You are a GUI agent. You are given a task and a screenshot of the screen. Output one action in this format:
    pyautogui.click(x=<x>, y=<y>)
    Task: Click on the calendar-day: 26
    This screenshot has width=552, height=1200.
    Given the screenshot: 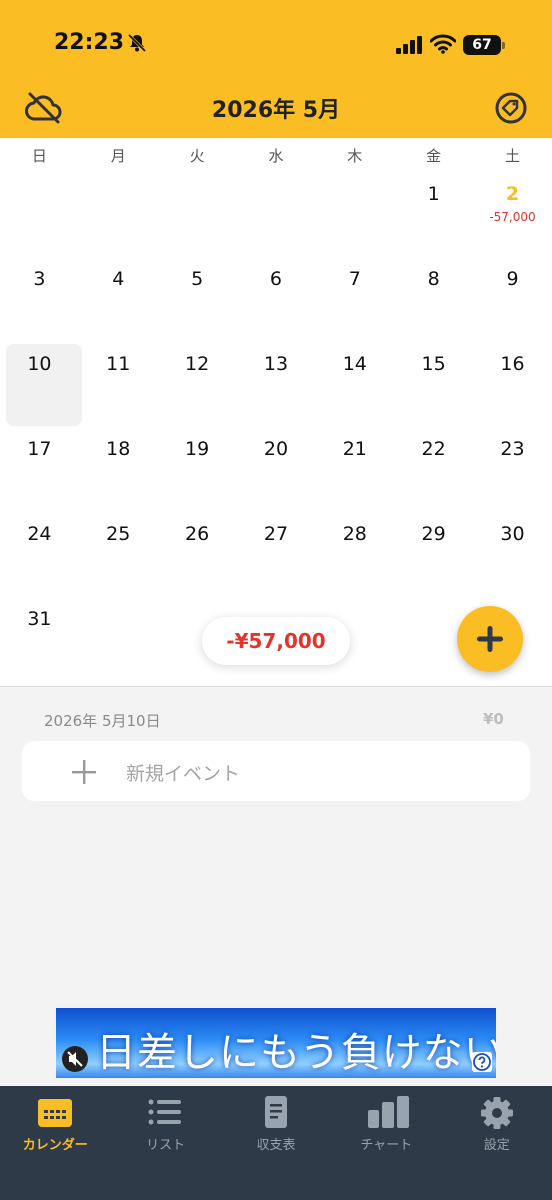 What is the action you would take?
    pyautogui.click(x=197, y=556)
    